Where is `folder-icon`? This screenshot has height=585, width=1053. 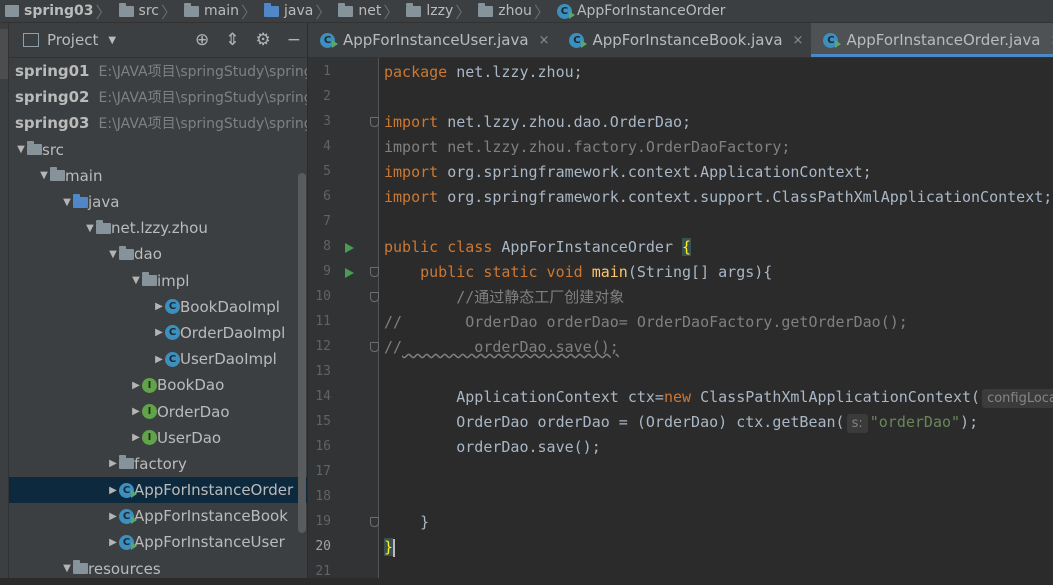
folder-icon is located at coordinates (57, 174).